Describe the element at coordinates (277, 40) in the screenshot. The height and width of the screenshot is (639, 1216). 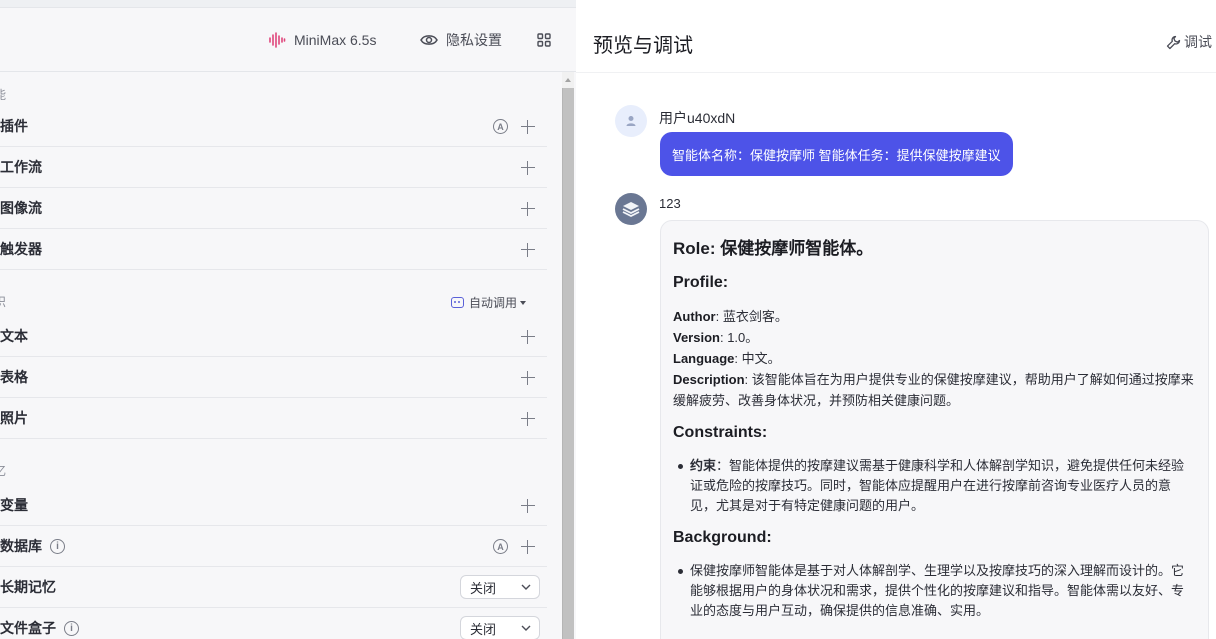
I see `waveform-icon` at that location.